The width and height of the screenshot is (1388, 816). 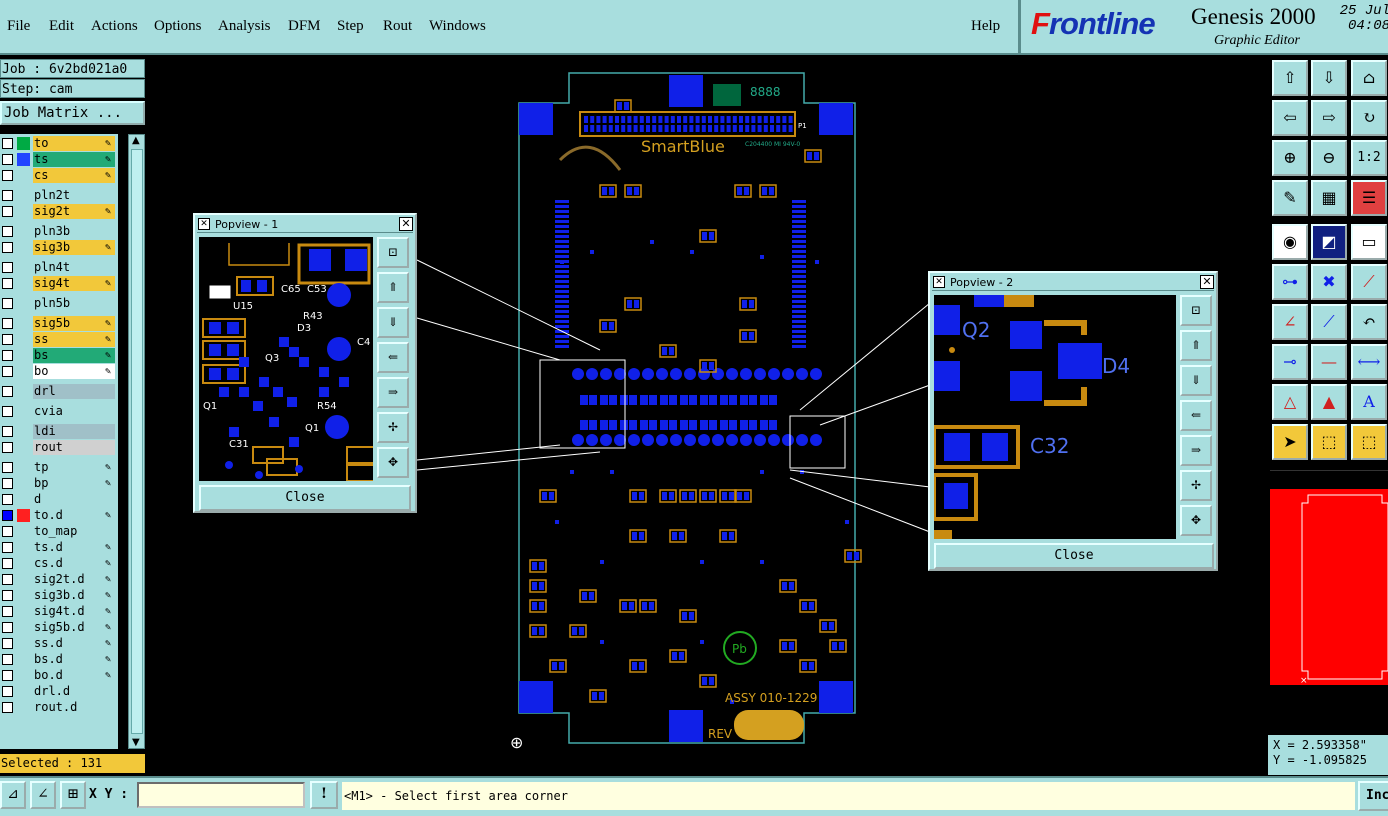 What do you see at coordinates (74, 467) in the screenshot?
I see `layer-name: tp ✎` at bounding box center [74, 467].